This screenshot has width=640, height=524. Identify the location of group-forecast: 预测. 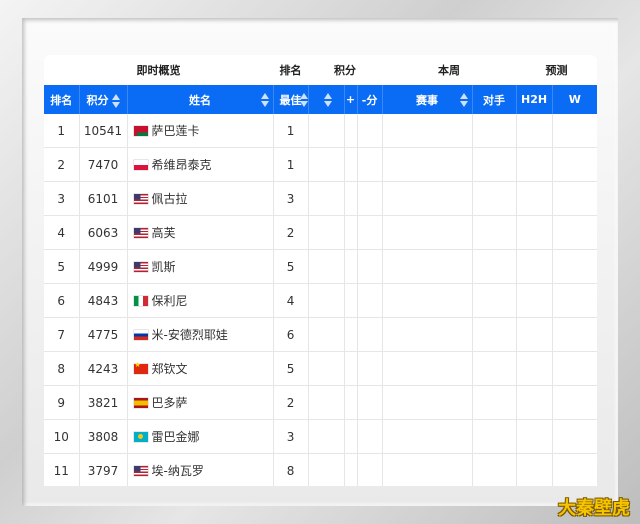
(556, 70).